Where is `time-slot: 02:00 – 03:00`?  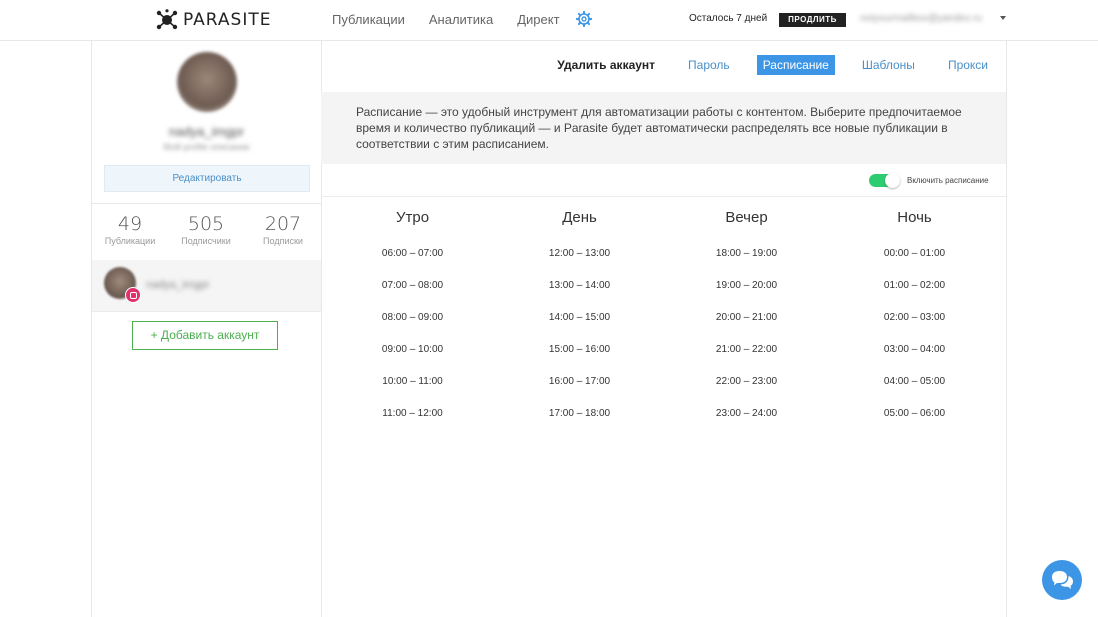
time-slot: 02:00 – 03:00 is located at coordinates (914, 319).